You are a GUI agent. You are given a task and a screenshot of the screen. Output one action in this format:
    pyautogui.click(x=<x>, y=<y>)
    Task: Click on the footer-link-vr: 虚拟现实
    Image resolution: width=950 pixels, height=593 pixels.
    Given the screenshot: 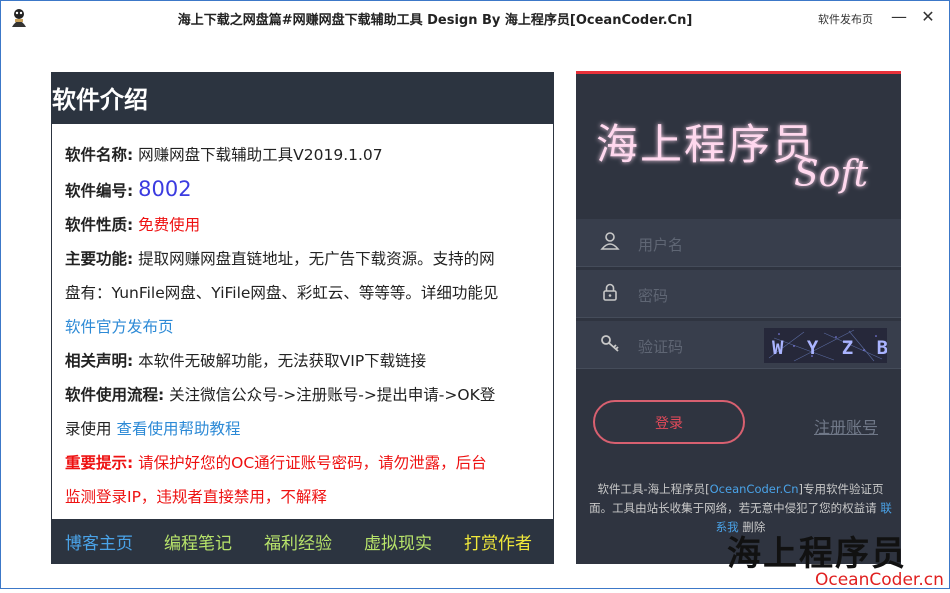 What is the action you would take?
    pyautogui.click(x=398, y=541)
    